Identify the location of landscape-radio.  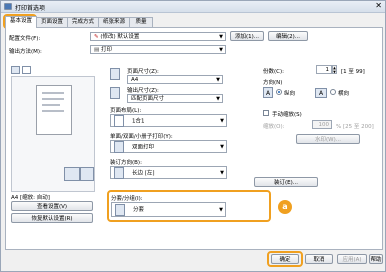
(333, 92).